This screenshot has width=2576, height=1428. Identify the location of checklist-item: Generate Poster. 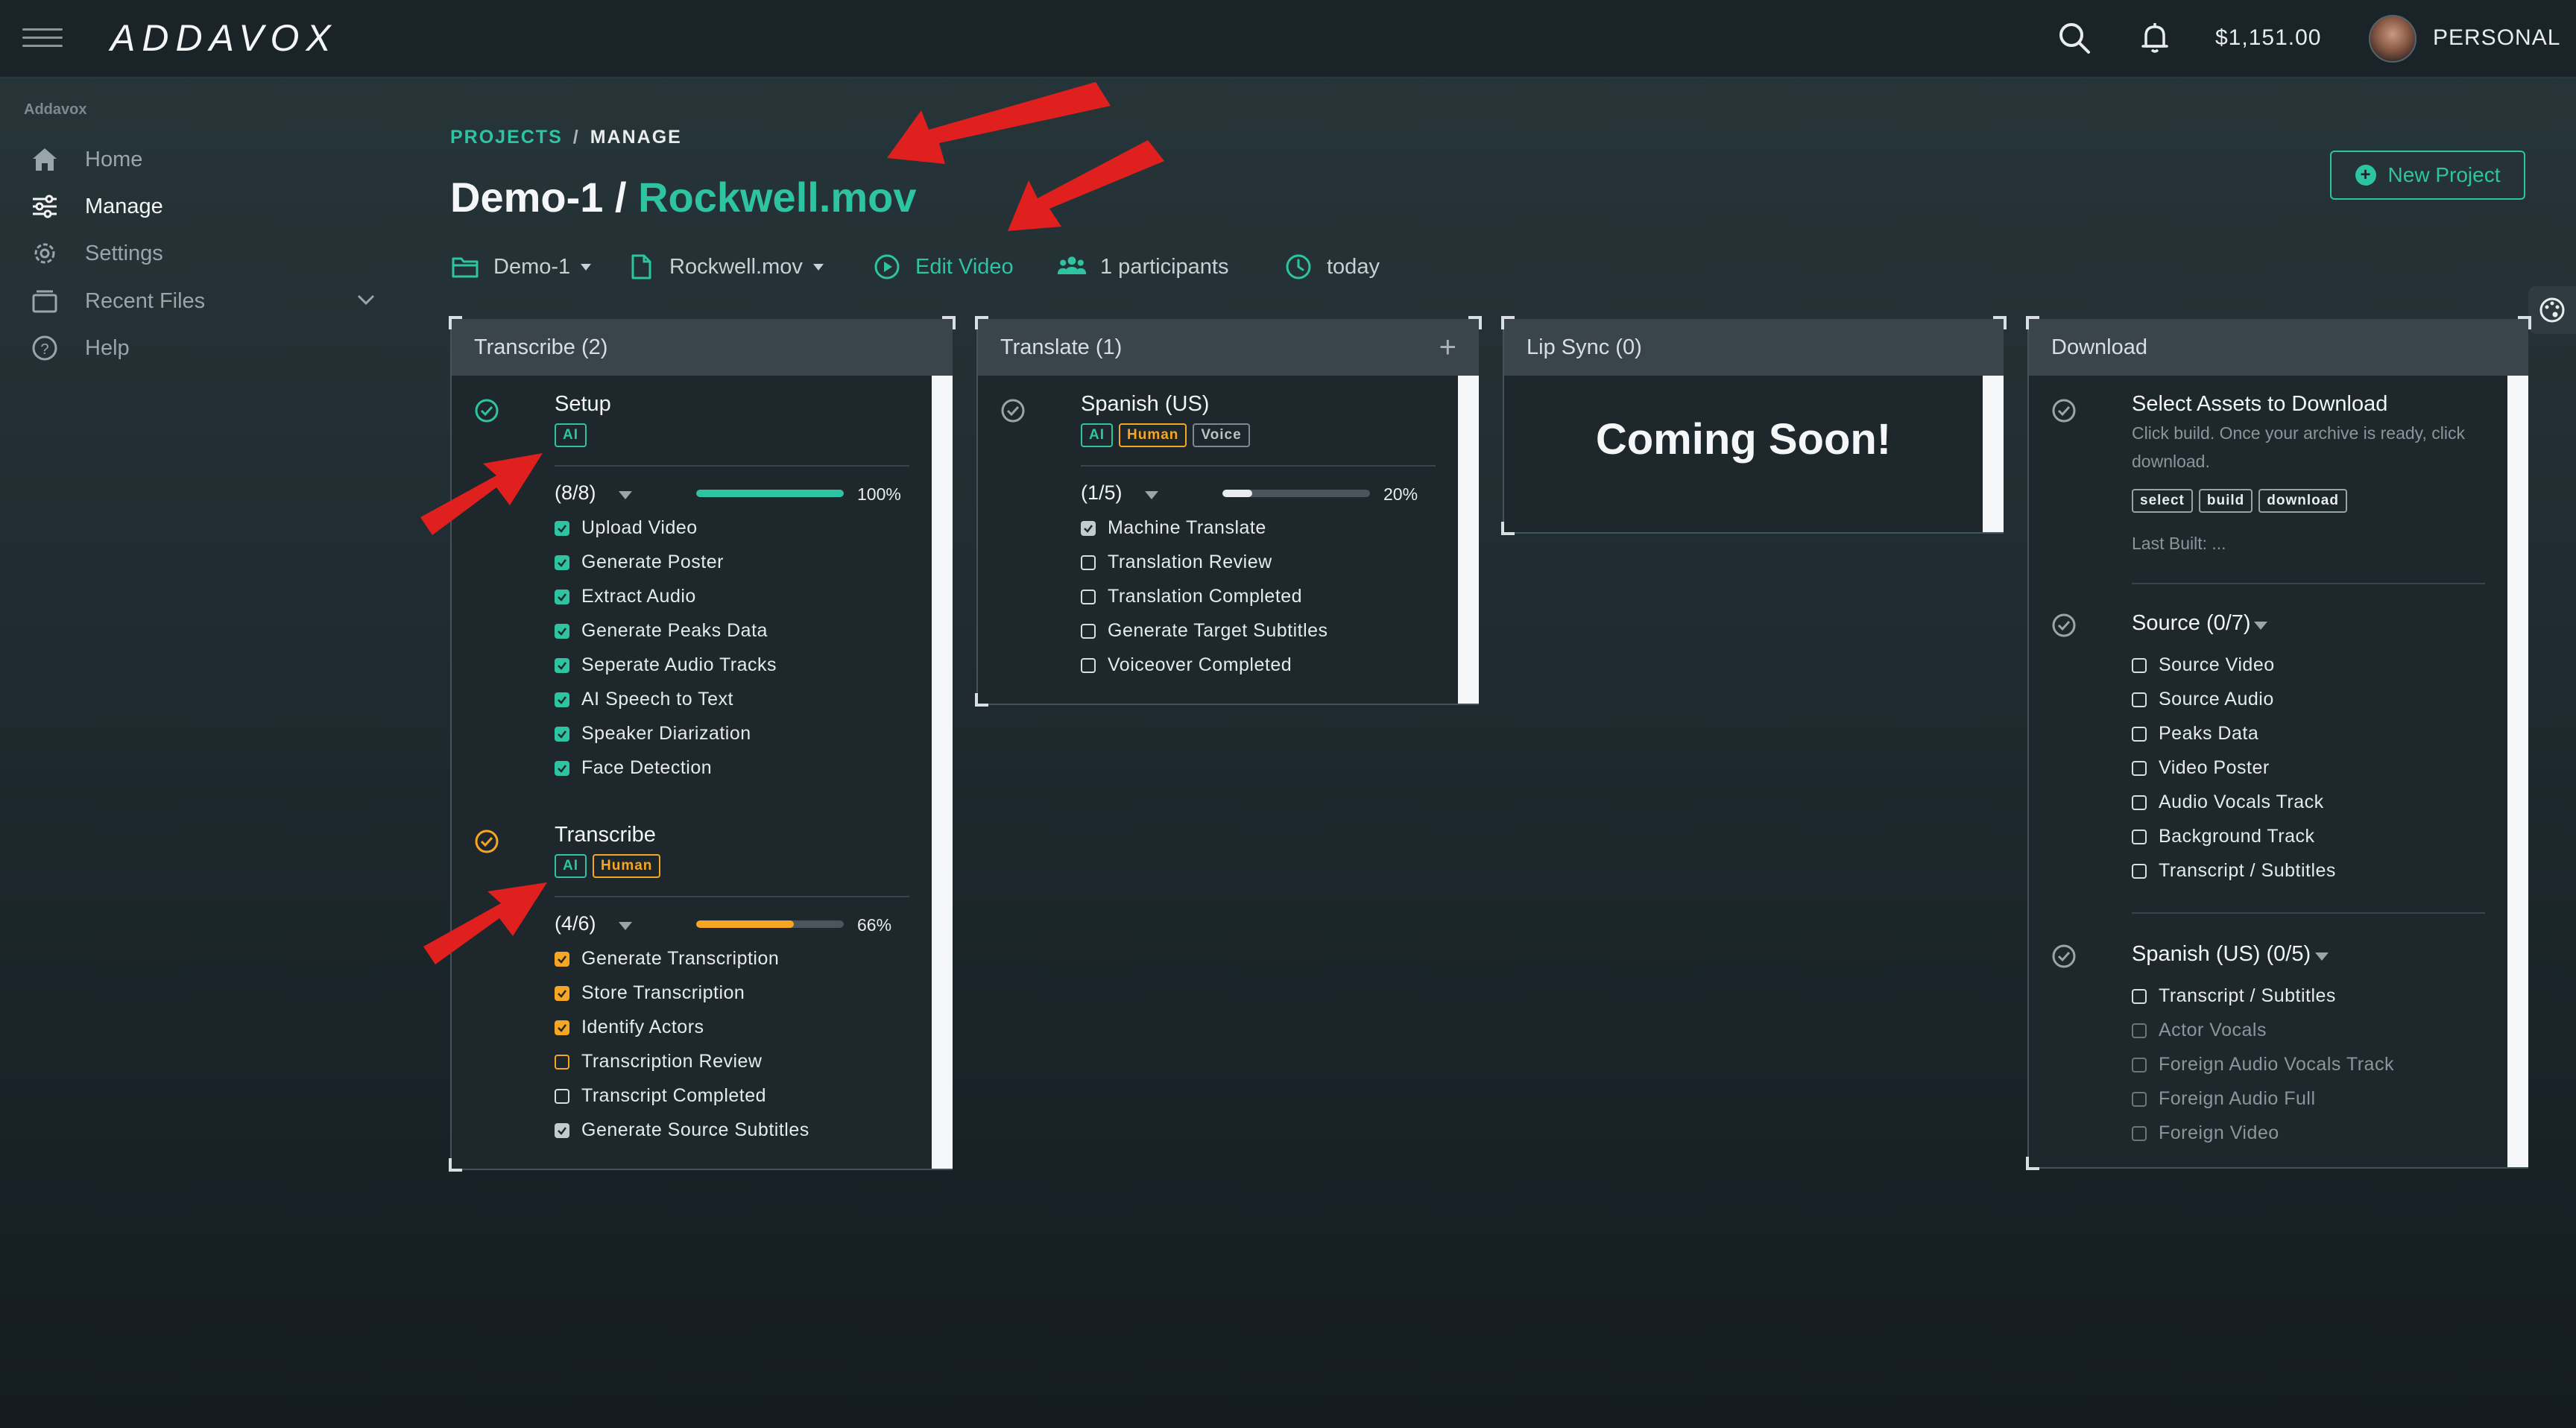
(639, 562).